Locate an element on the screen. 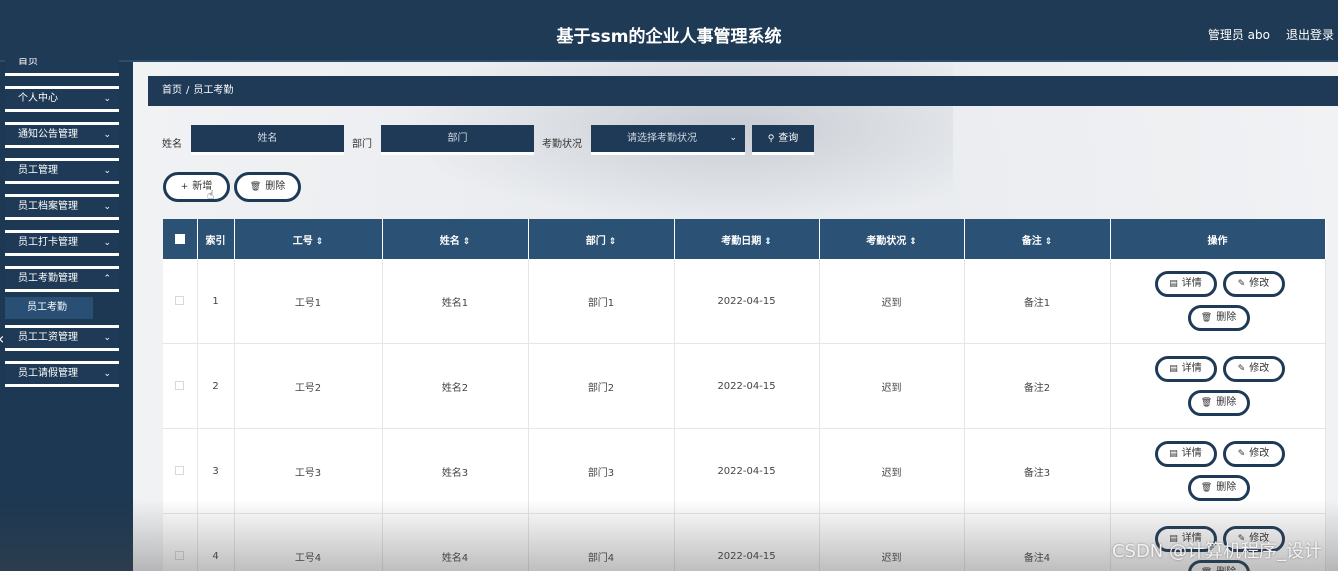  sidebar-item-salary: 员工工资管理 ⌄ is located at coordinates (62, 338).